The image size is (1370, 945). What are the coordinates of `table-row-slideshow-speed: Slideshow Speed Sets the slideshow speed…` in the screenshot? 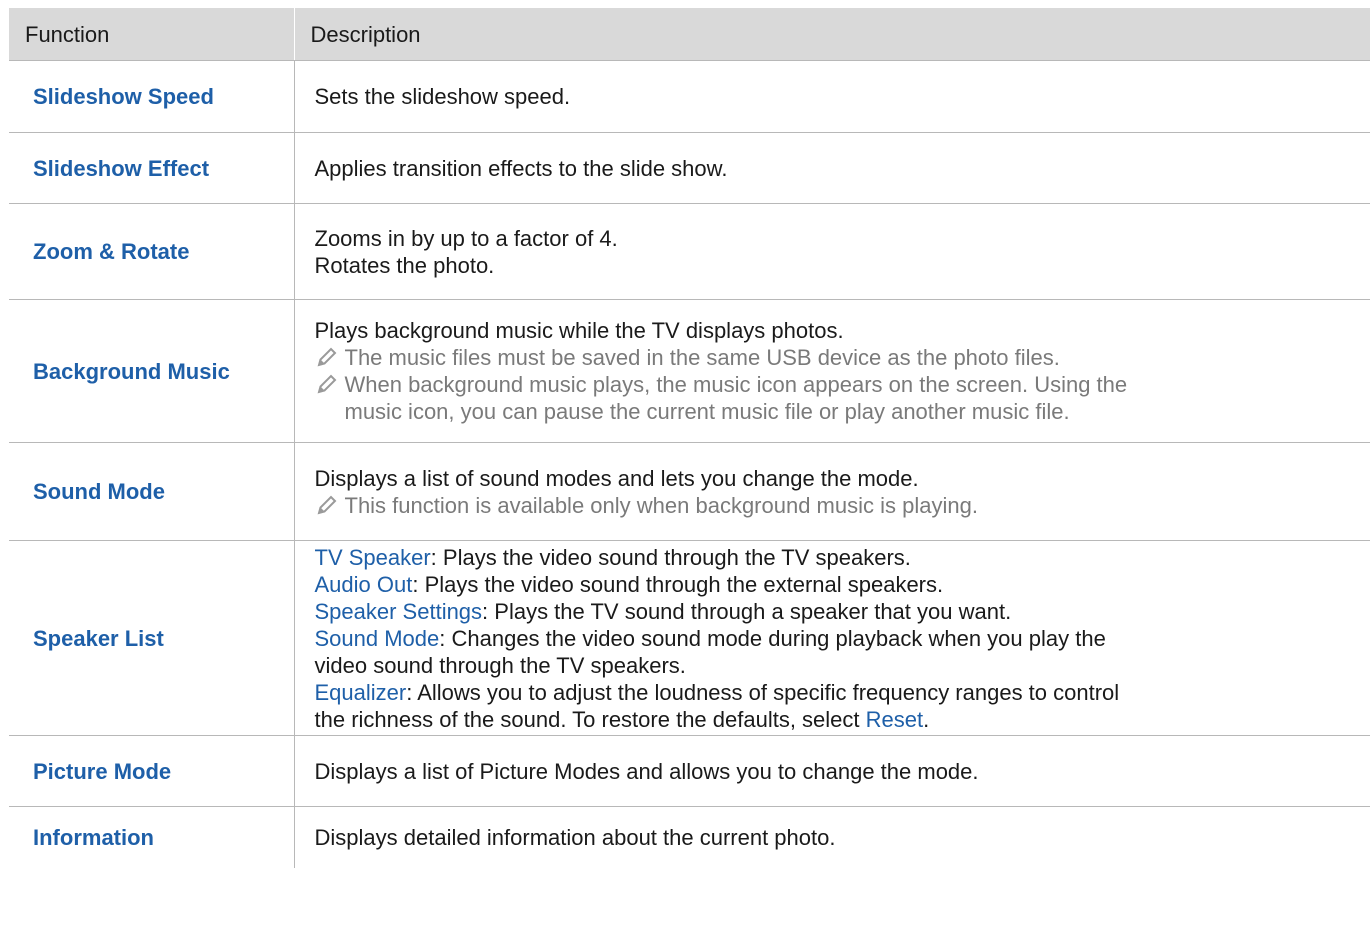 It's located at (689, 96).